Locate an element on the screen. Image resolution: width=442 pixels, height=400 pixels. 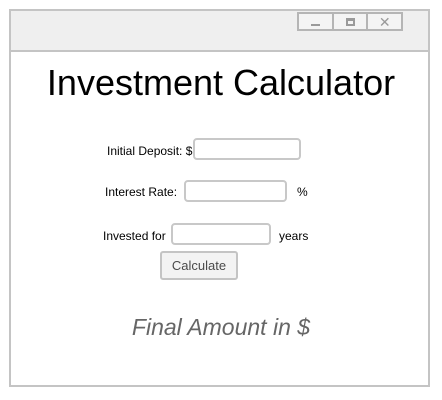
minimize-icon is located at coordinates (315, 25).